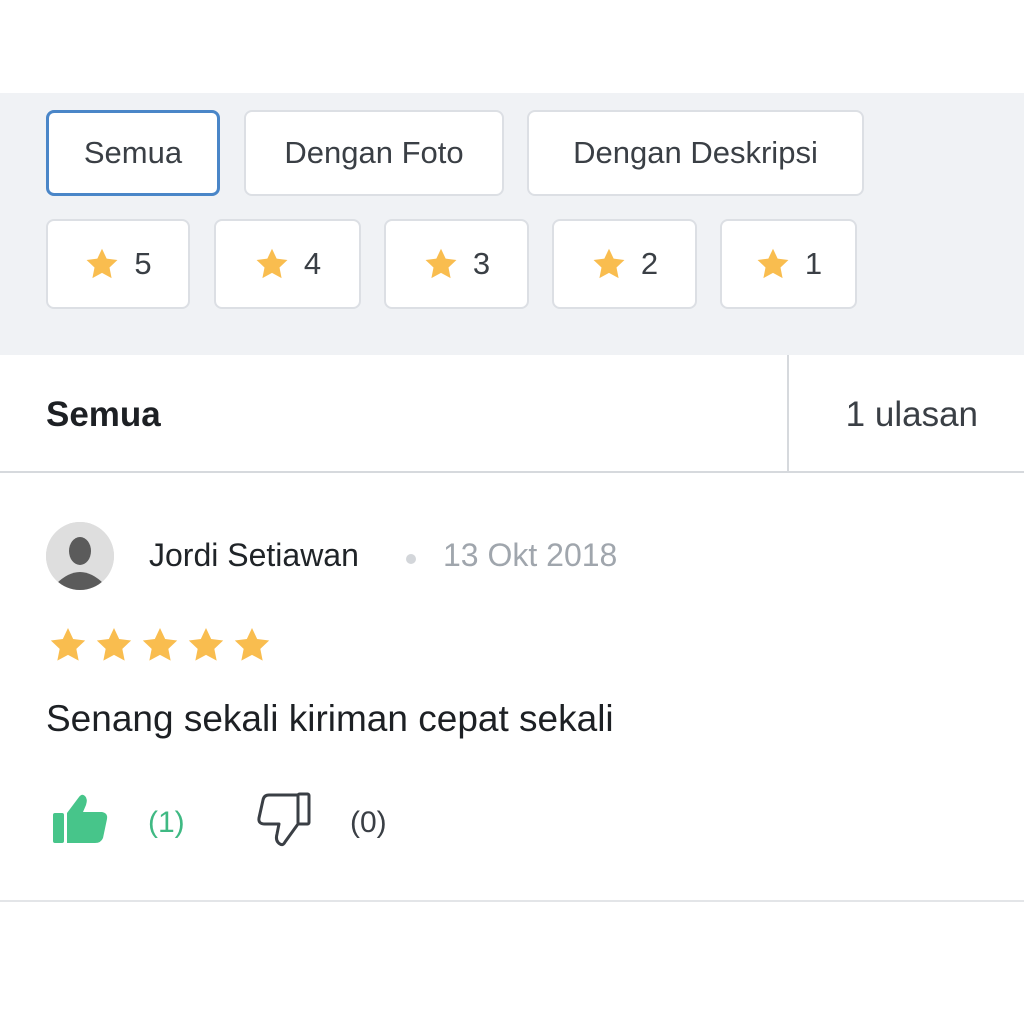 The width and height of the screenshot is (1024, 1024). I want to click on thumbs-down-icon, so click(284, 819).